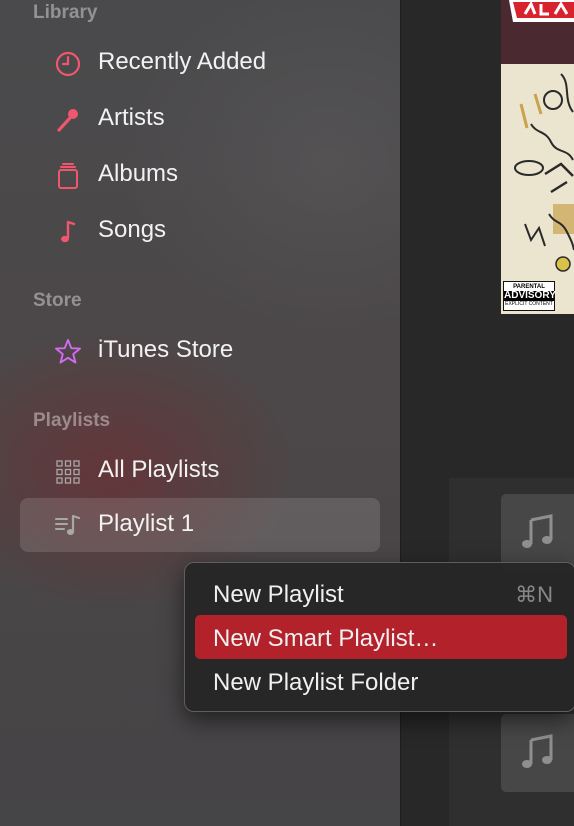  I want to click on sidebar-item-label: Playlist 1, so click(146, 523).